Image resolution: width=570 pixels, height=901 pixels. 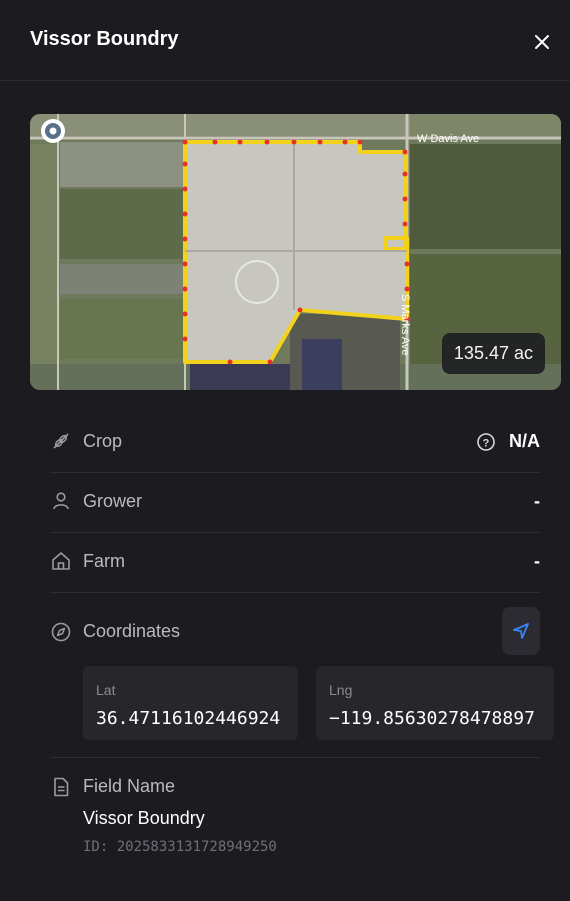 I want to click on close-icon, so click(x=542, y=42).